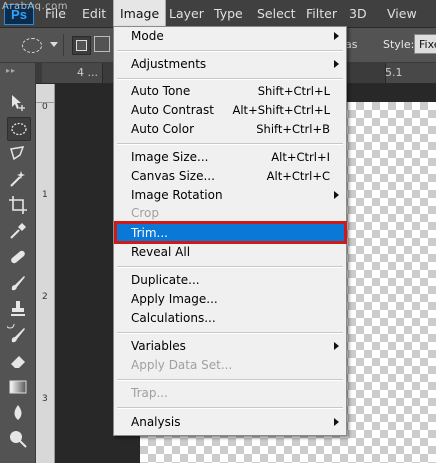 This screenshot has height=463, width=436. What do you see at coordinates (45, 93) in the screenshot?
I see `ruler-corner` at bounding box center [45, 93].